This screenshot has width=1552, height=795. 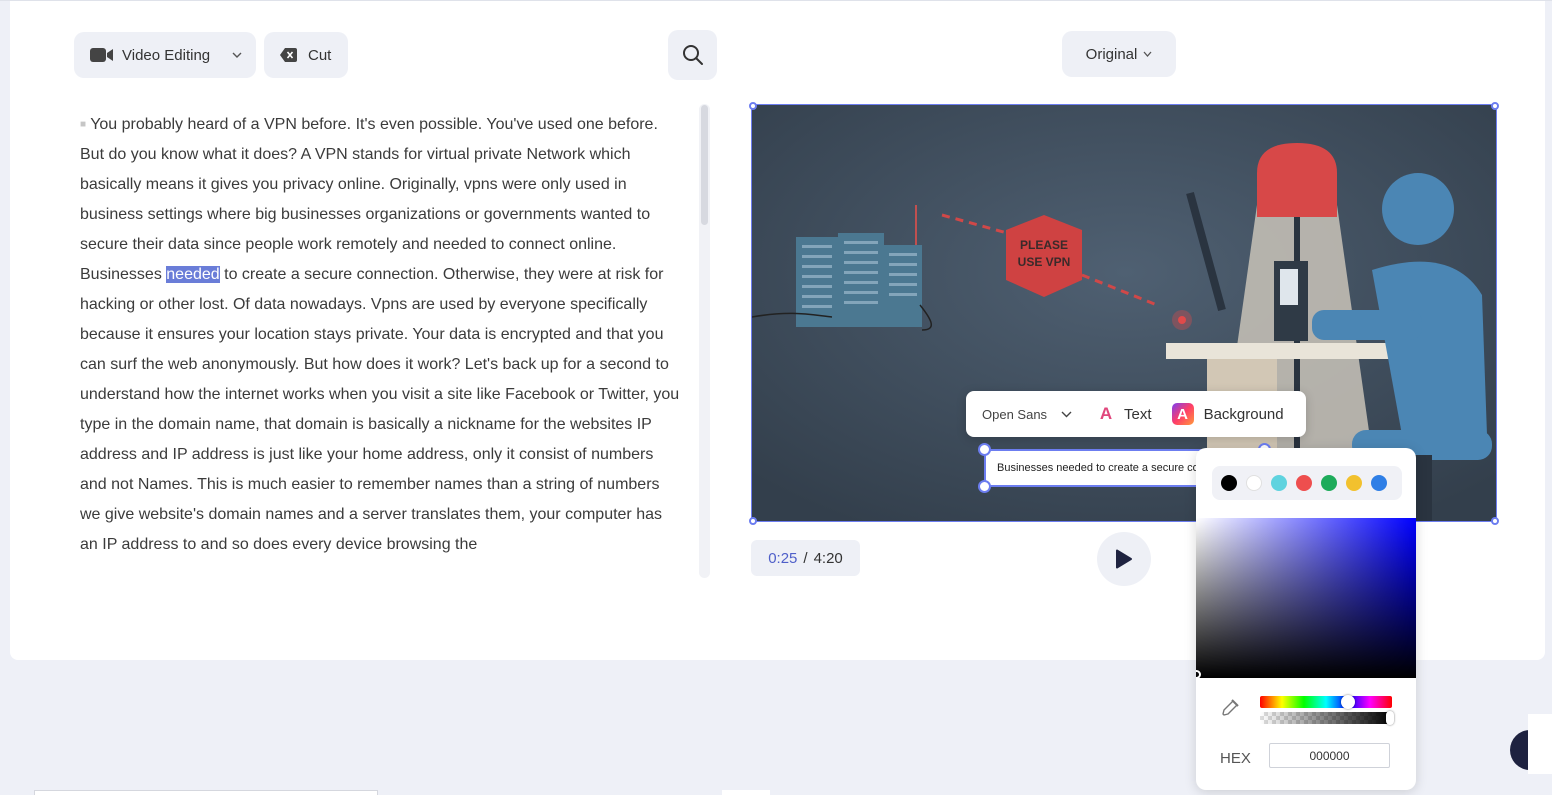 What do you see at coordinates (1044, 262) in the screenshot?
I see `sign-line-2: USE VPN` at bounding box center [1044, 262].